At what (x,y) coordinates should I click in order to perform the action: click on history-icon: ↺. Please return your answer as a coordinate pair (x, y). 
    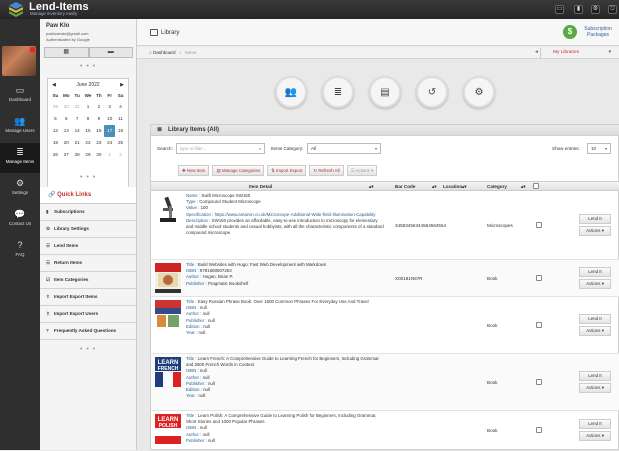
    Looking at the image, I should click on (432, 92).